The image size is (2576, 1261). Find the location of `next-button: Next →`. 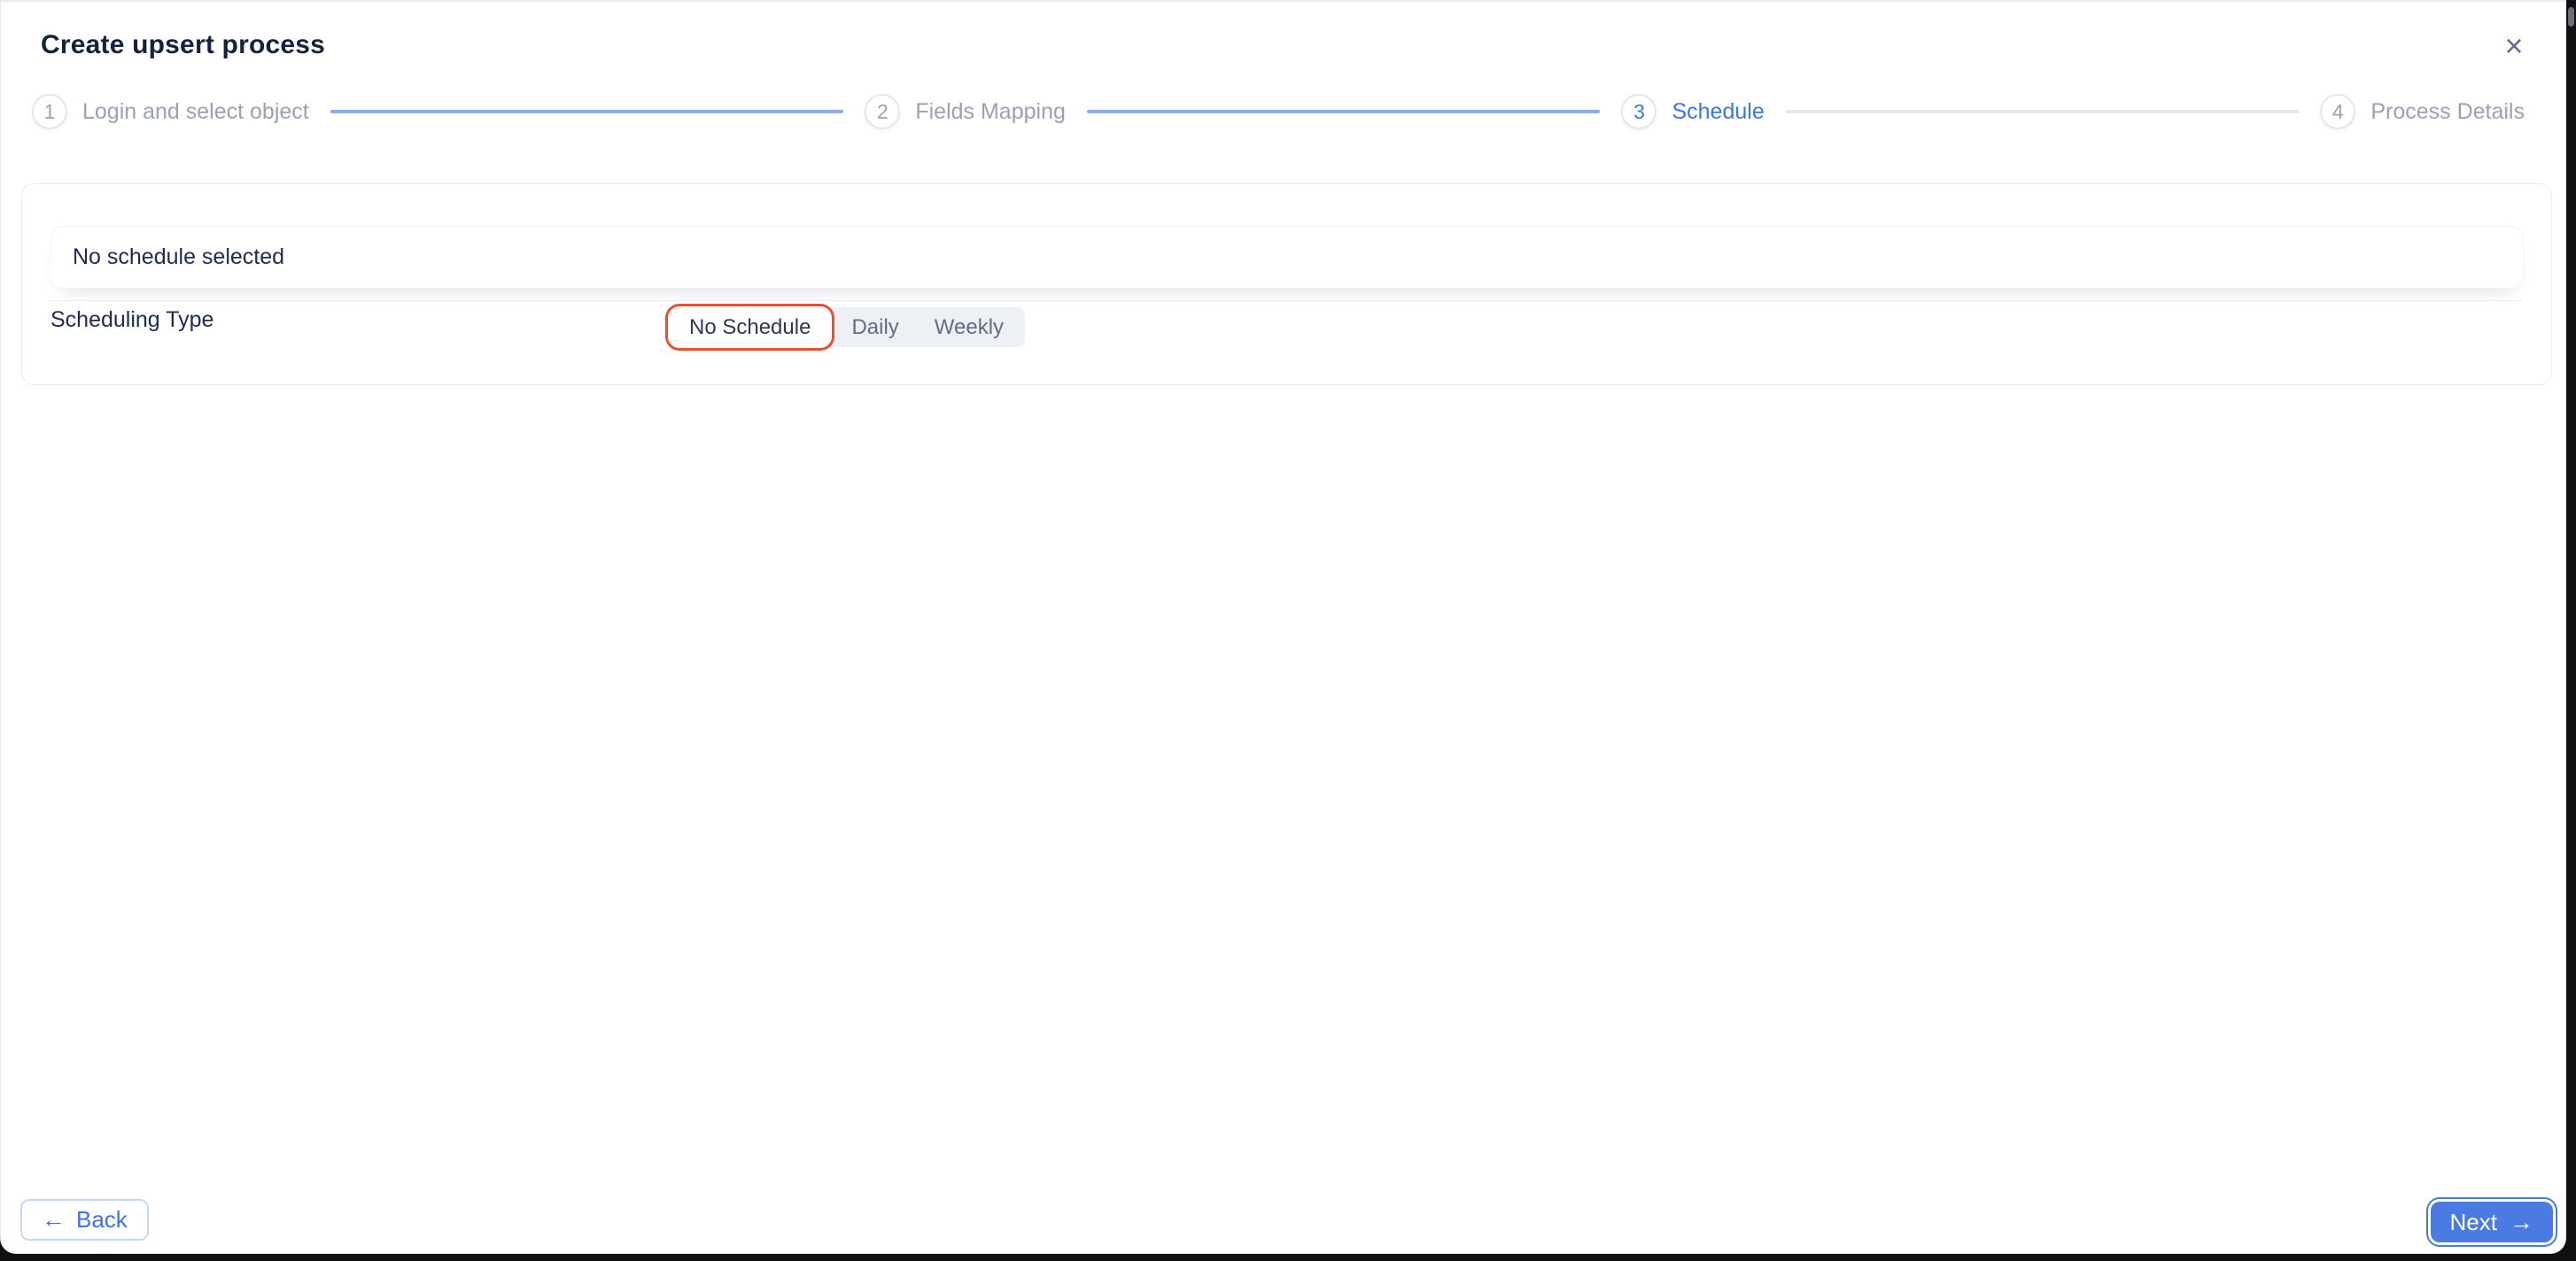

next-button: Next → is located at coordinates (2491, 1222).